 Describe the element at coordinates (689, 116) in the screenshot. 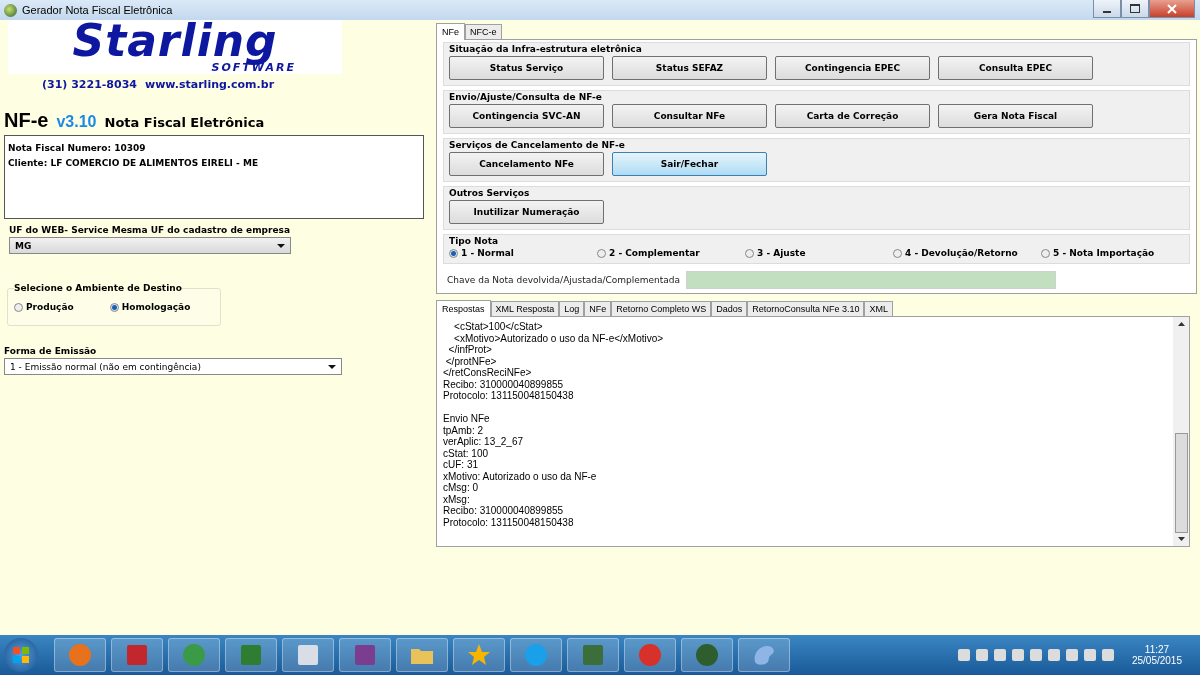

I see `action-button: Consultar NFe` at that location.